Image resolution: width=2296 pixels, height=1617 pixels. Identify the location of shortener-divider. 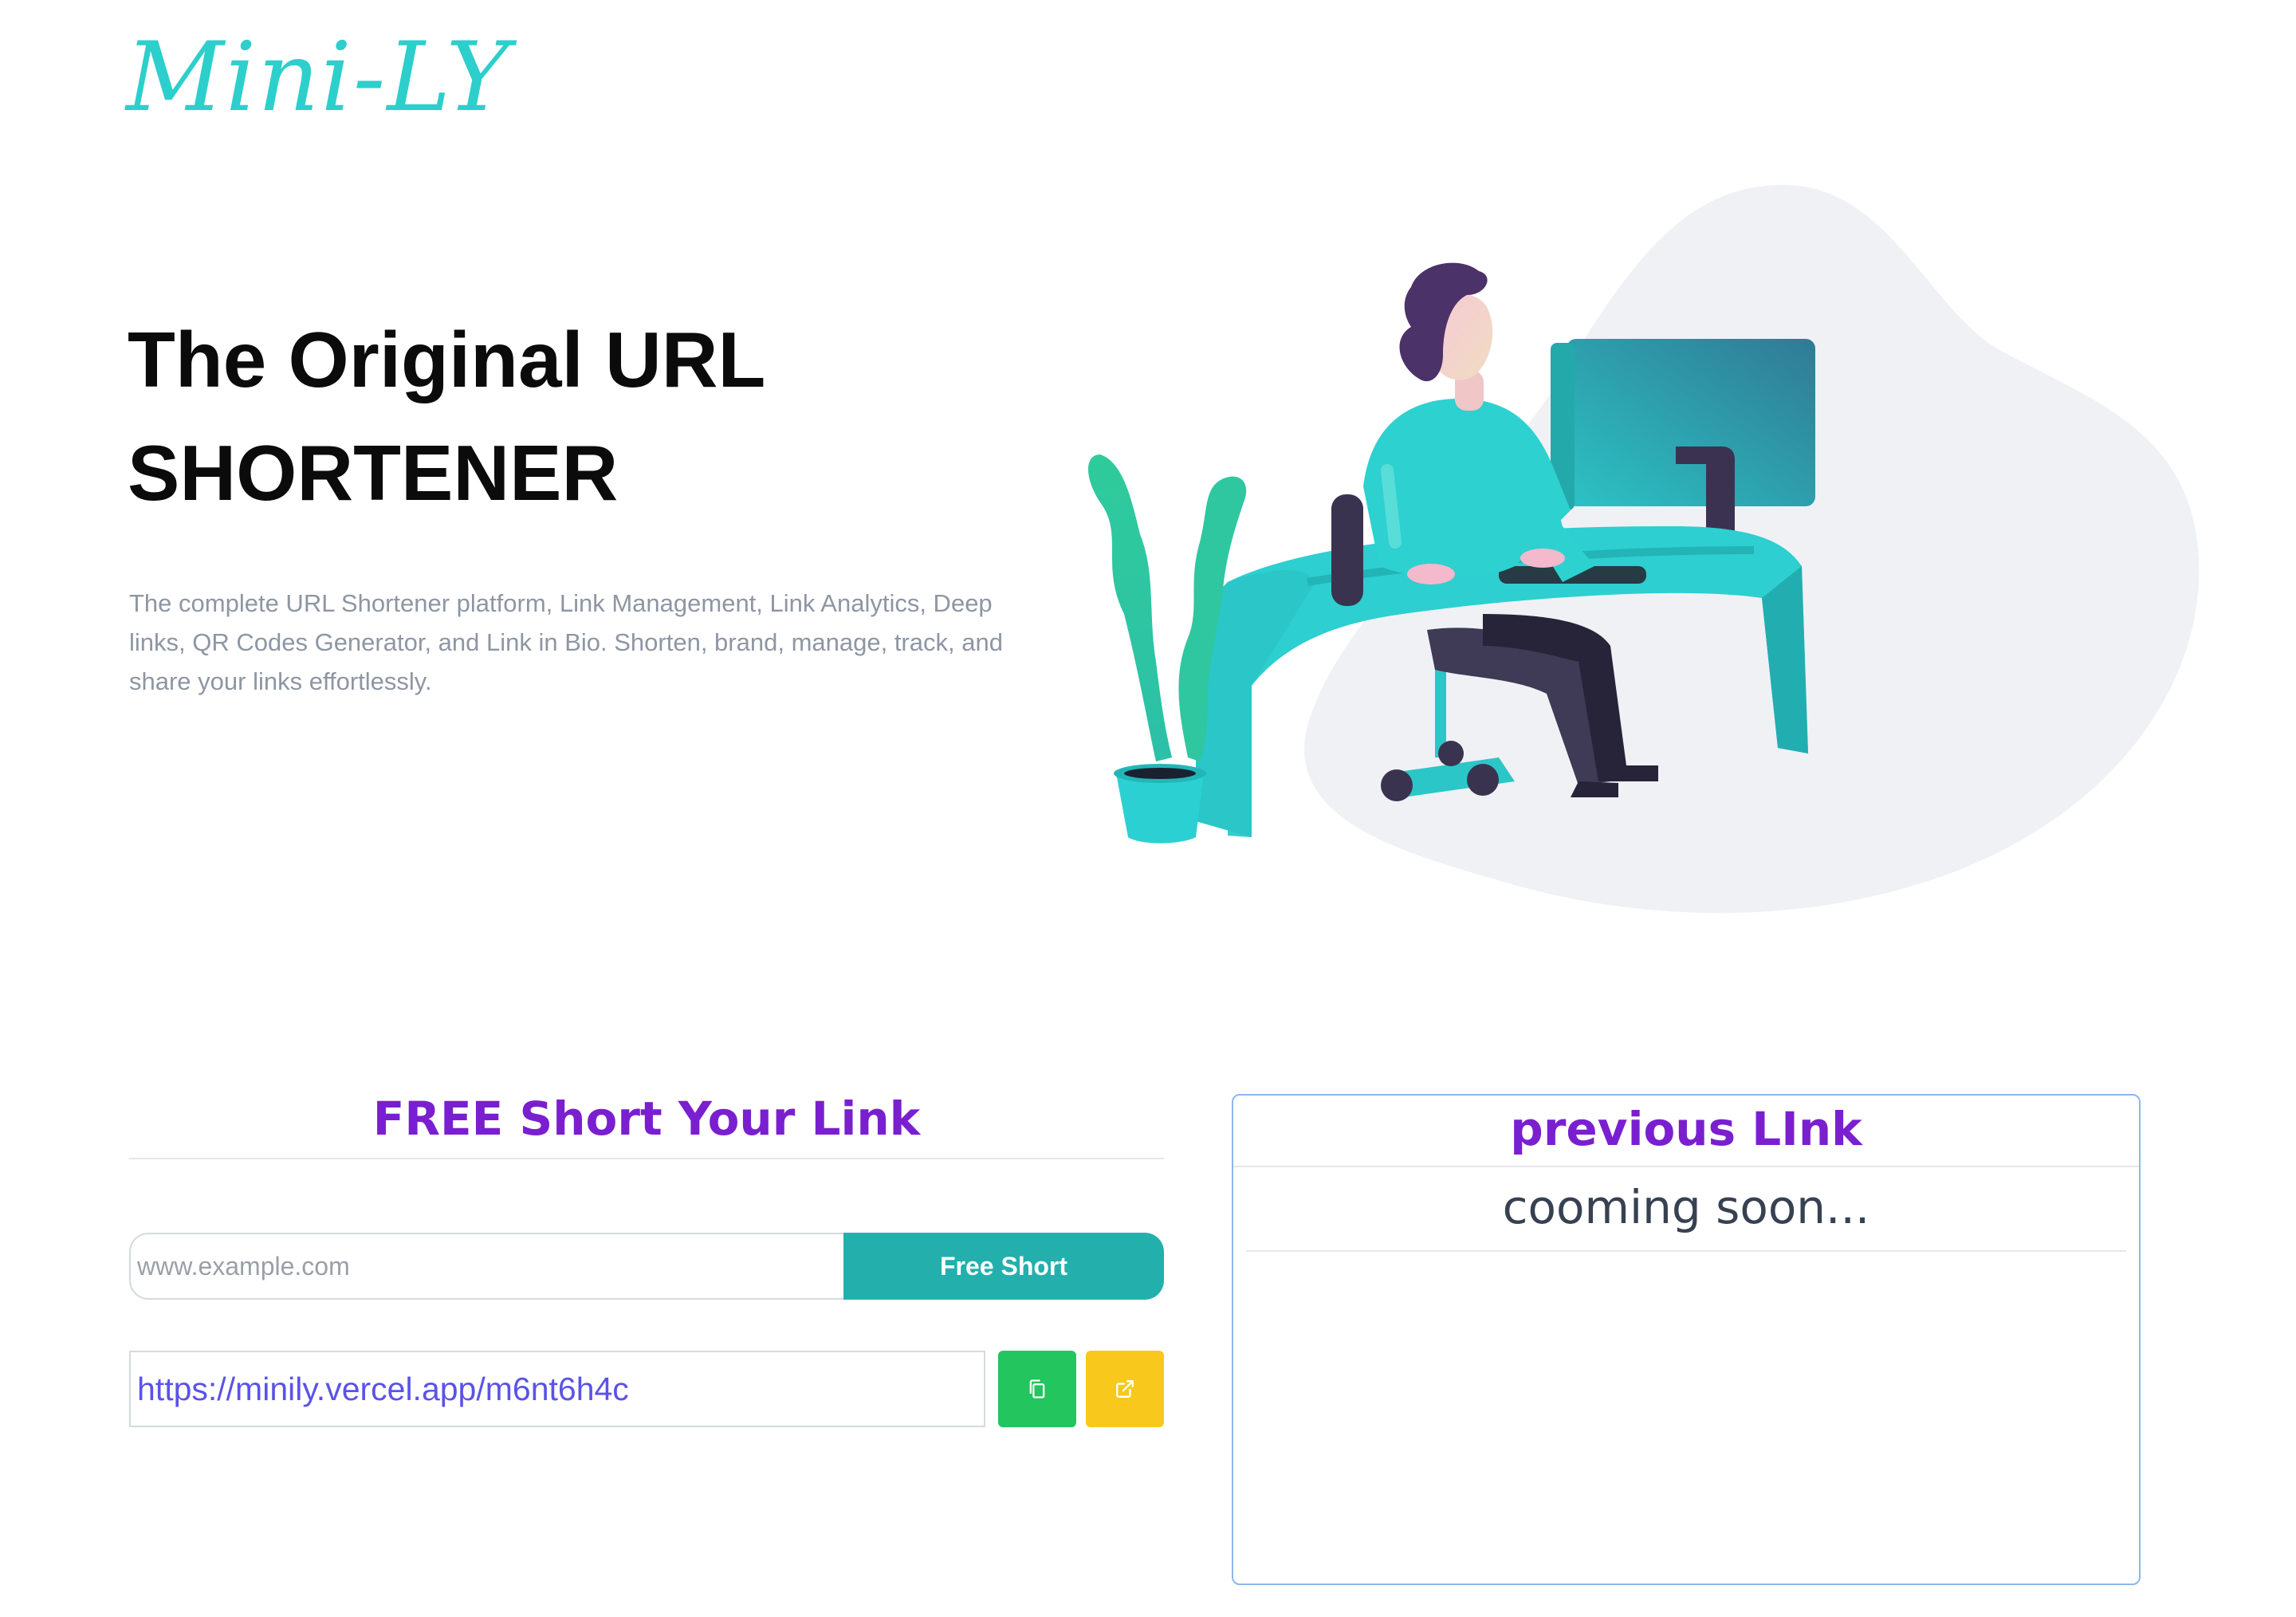
(646, 1159).